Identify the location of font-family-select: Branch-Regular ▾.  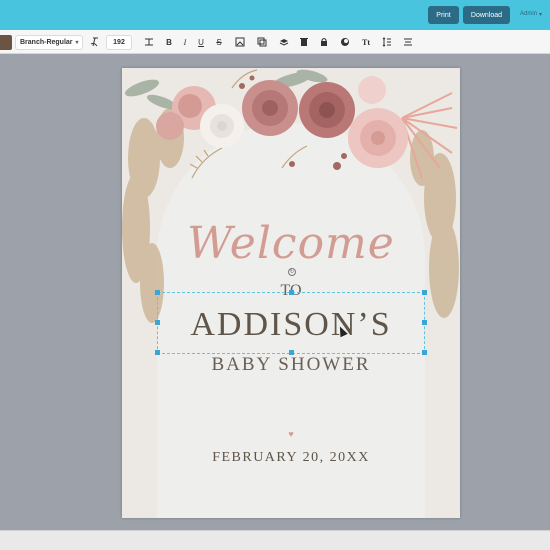
(49, 42).